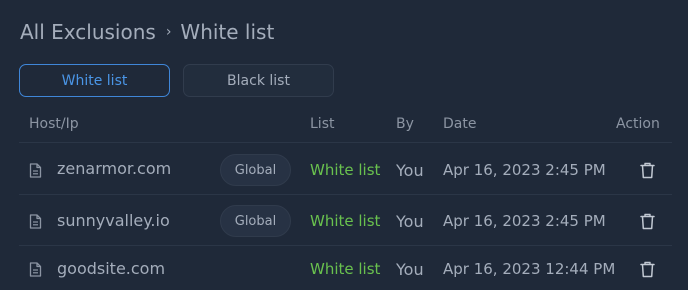 This screenshot has height=290, width=688. Describe the element at coordinates (88, 32) in the screenshot. I see `breadcrumb-root: All Exclusions` at that location.